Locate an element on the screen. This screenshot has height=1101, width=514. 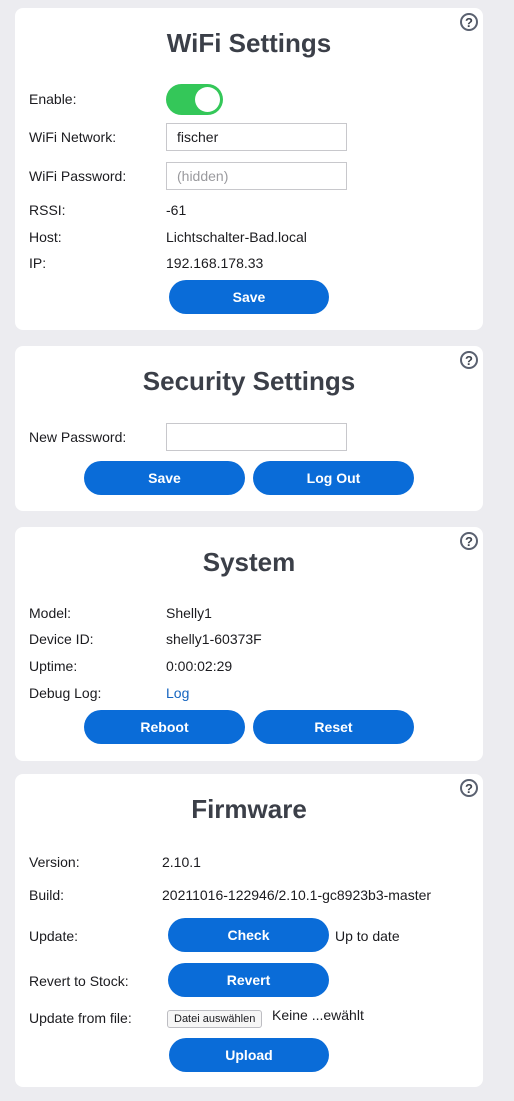
host-value: Lichtschalter-Bad.local is located at coordinates (236, 237).